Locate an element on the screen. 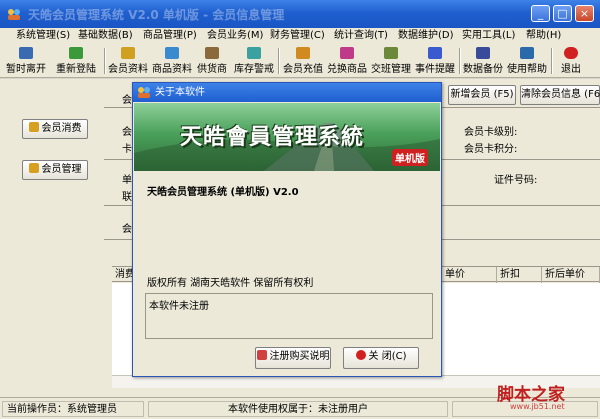  registration-status: 本软件未注册 is located at coordinates (179, 306).